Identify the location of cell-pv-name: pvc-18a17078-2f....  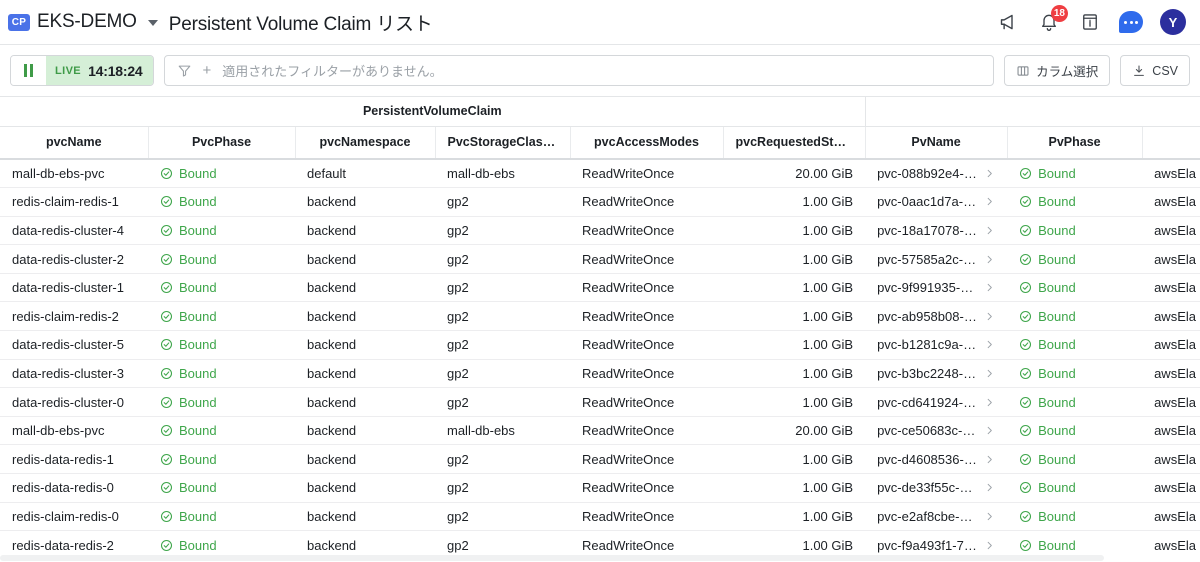
(936, 231).